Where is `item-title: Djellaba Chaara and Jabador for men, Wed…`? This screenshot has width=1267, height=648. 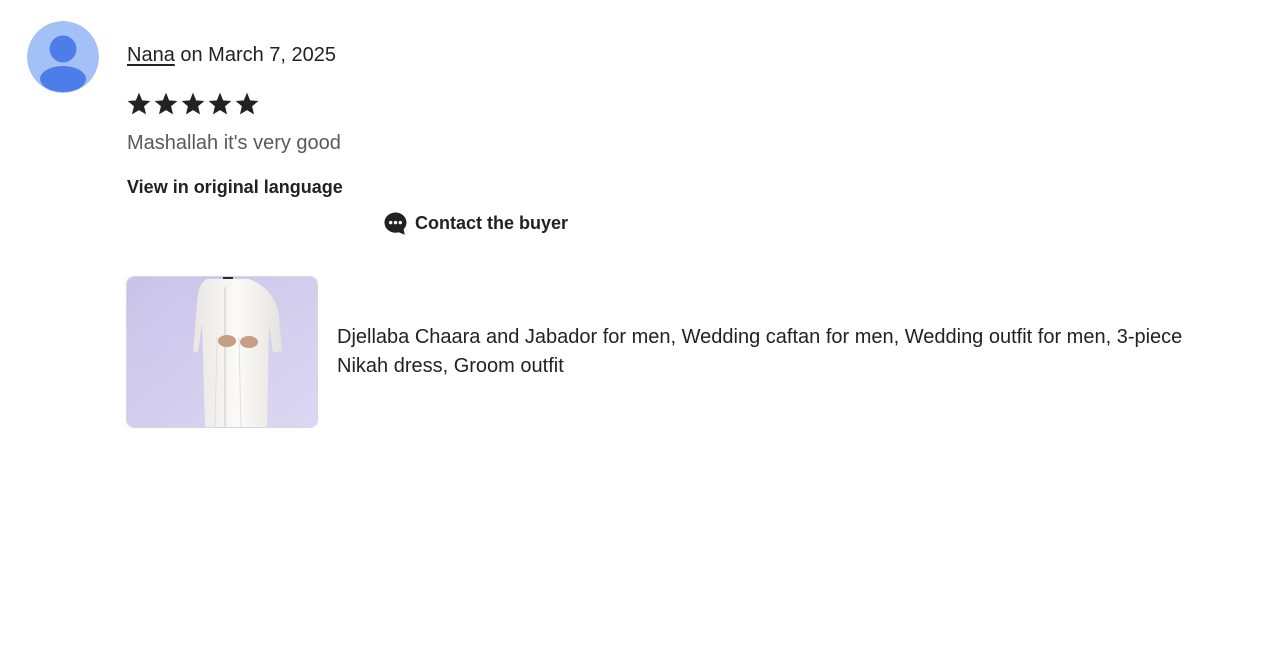
item-title: Djellaba Chaara and Jabador for men, Wed… is located at coordinates (762, 352).